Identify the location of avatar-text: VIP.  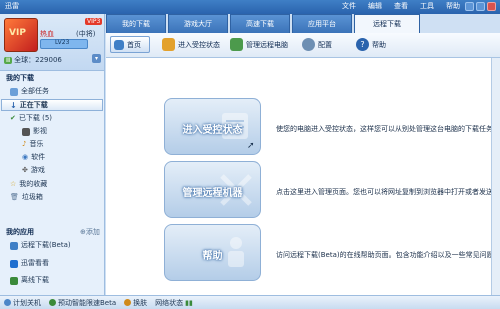
(17, 33).